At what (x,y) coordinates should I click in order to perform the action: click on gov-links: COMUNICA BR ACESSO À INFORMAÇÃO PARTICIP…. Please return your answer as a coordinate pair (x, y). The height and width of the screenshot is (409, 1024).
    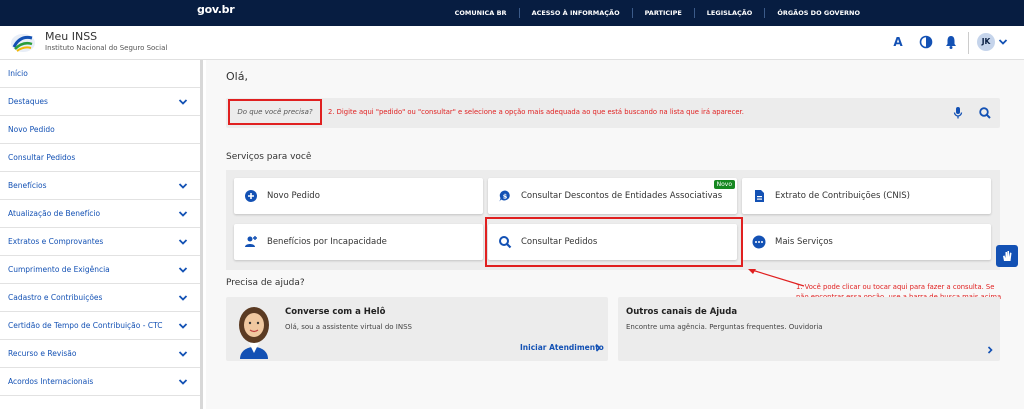
    Looking at the image, I should click on (657, 13).